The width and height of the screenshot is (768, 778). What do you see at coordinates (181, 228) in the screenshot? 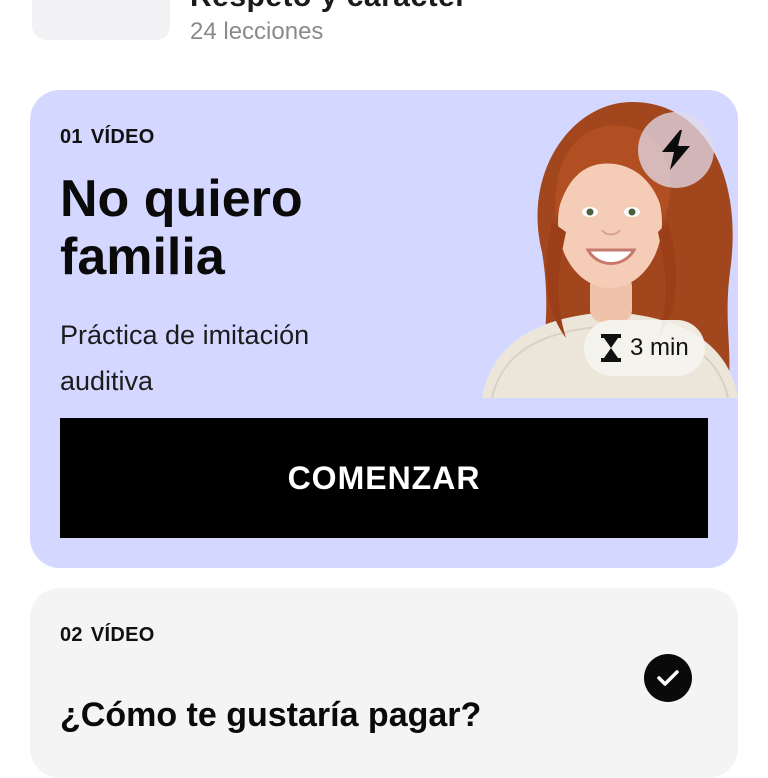
I see `lesson-title: No quiero familia` at bounding box center [181, 228].